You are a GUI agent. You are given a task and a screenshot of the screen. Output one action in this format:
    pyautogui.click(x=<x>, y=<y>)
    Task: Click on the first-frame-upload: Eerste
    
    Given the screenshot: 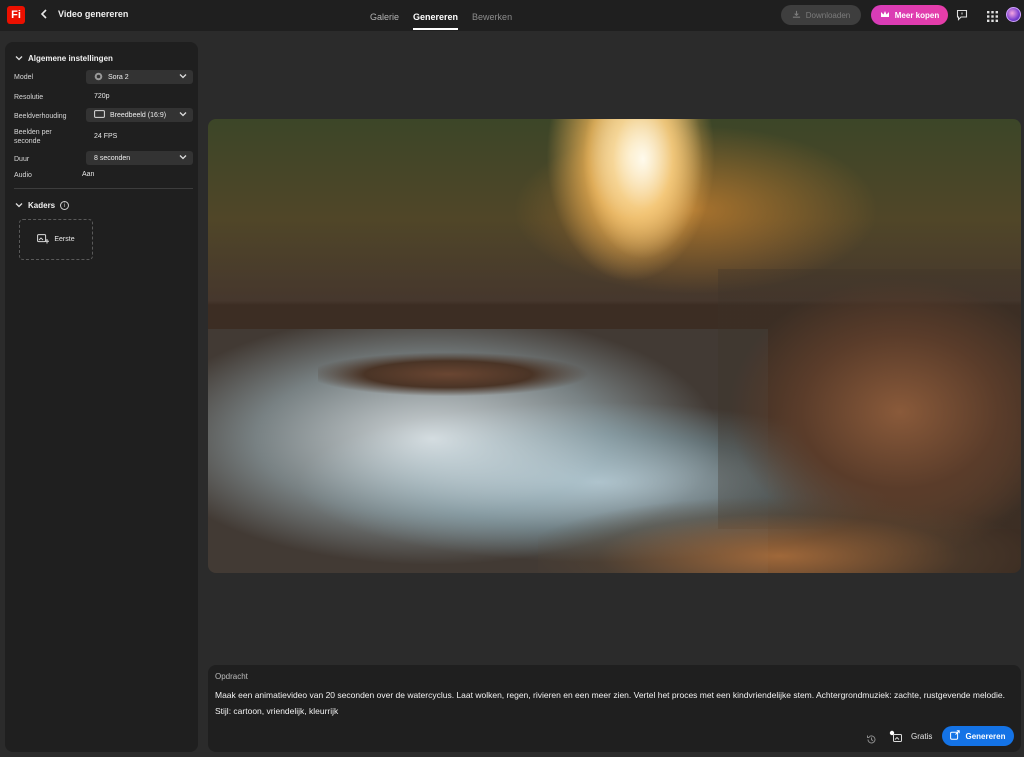 What is the action you would take?
    pyautogui.click(x=56, y=239)
    